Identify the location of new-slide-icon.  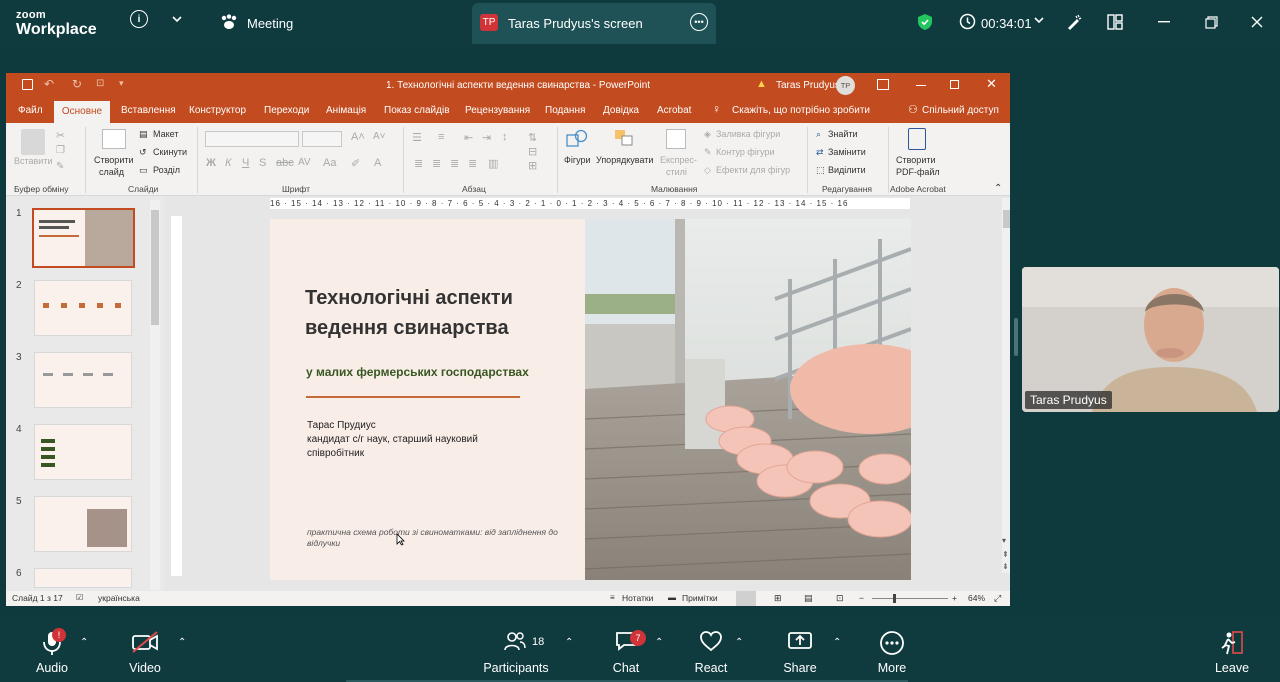
(114, 139).